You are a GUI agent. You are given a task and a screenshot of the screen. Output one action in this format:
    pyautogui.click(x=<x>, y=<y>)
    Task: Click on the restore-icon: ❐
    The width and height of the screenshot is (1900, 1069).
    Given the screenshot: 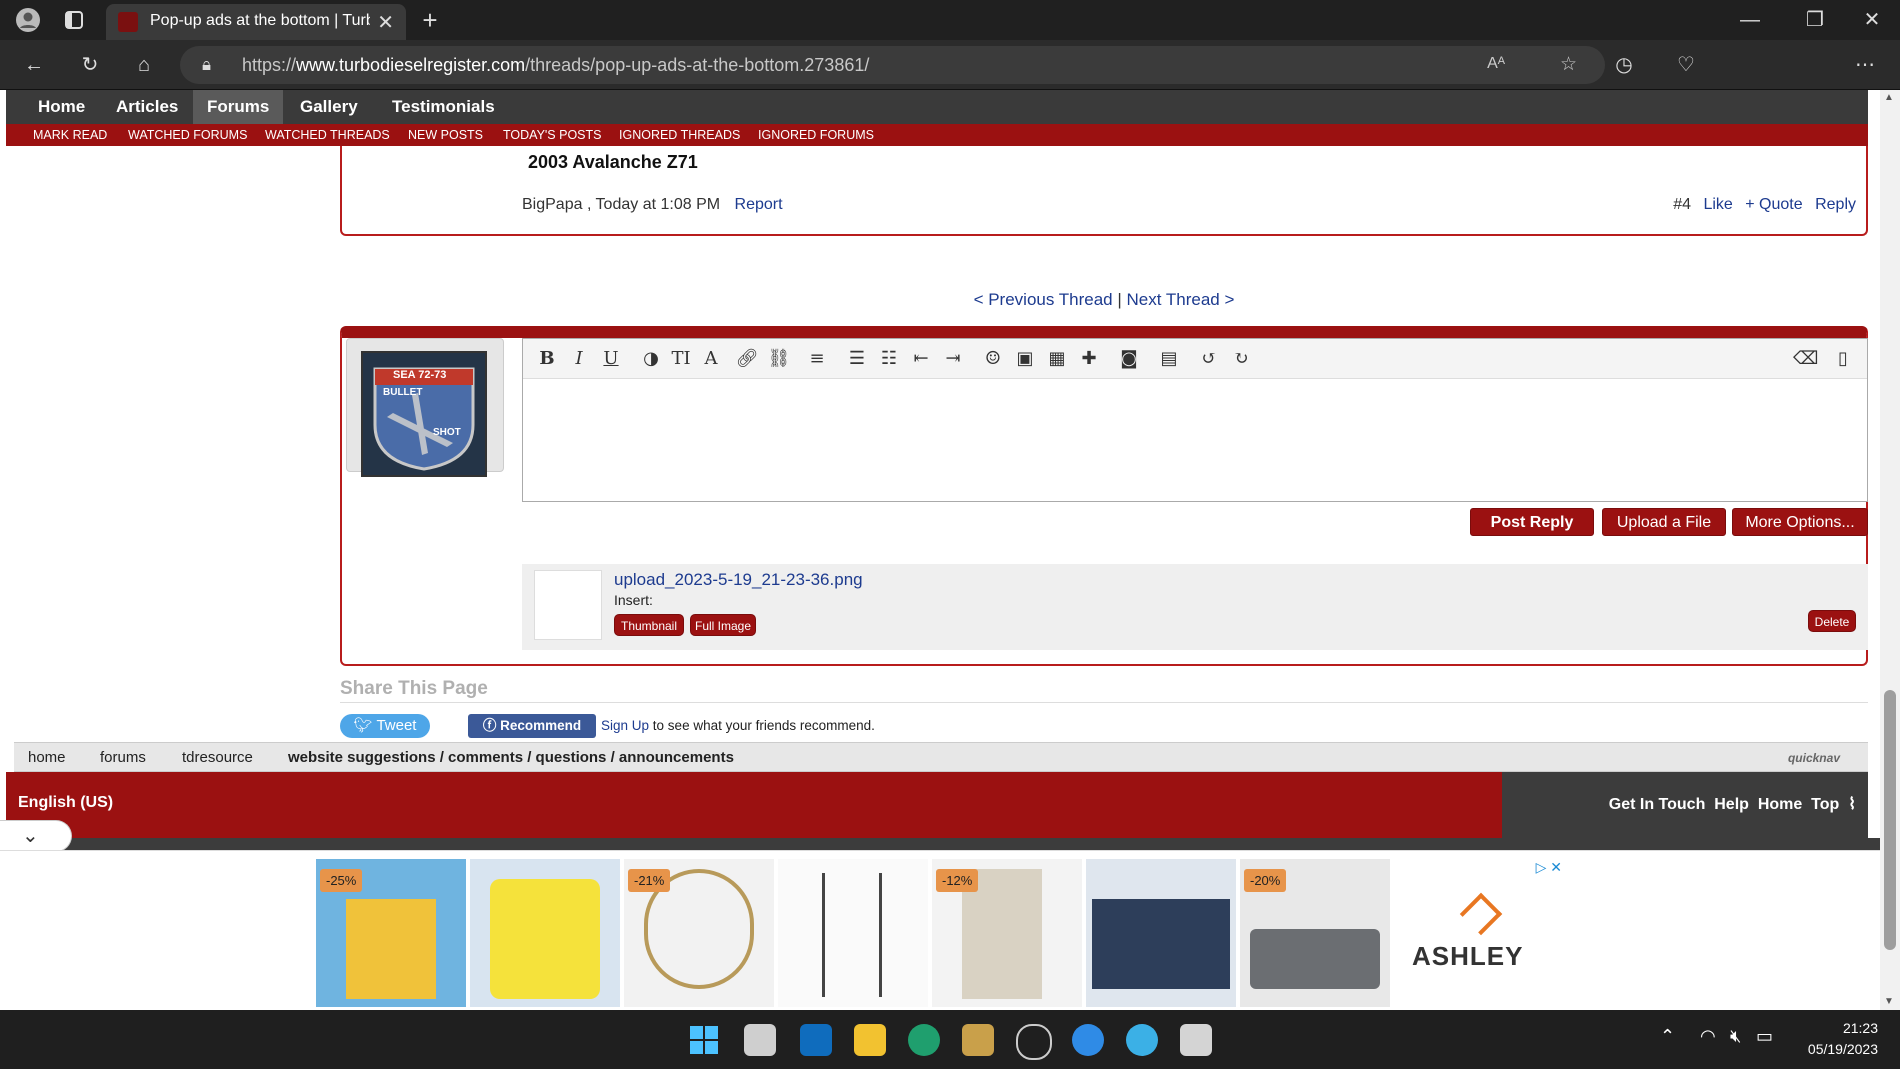 What is the action you would take?
    pyautogui.click(x=1815, y=20)
    